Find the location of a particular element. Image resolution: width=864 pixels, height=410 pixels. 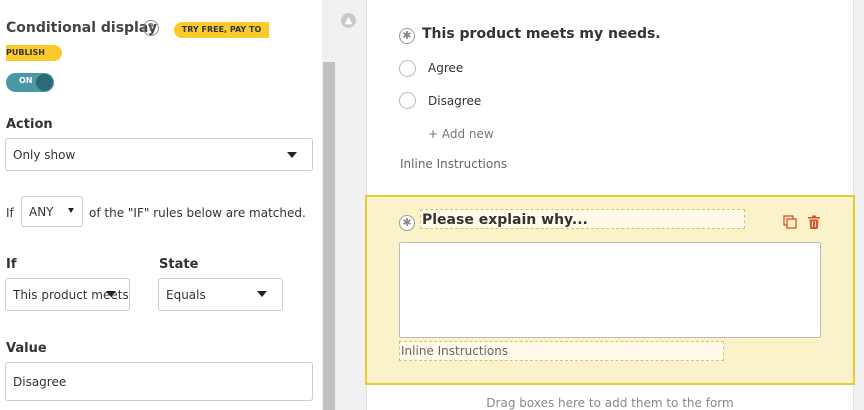

drop-zone-hint: Drag boxes here to add them to the form is located at coordinates (610, 403).